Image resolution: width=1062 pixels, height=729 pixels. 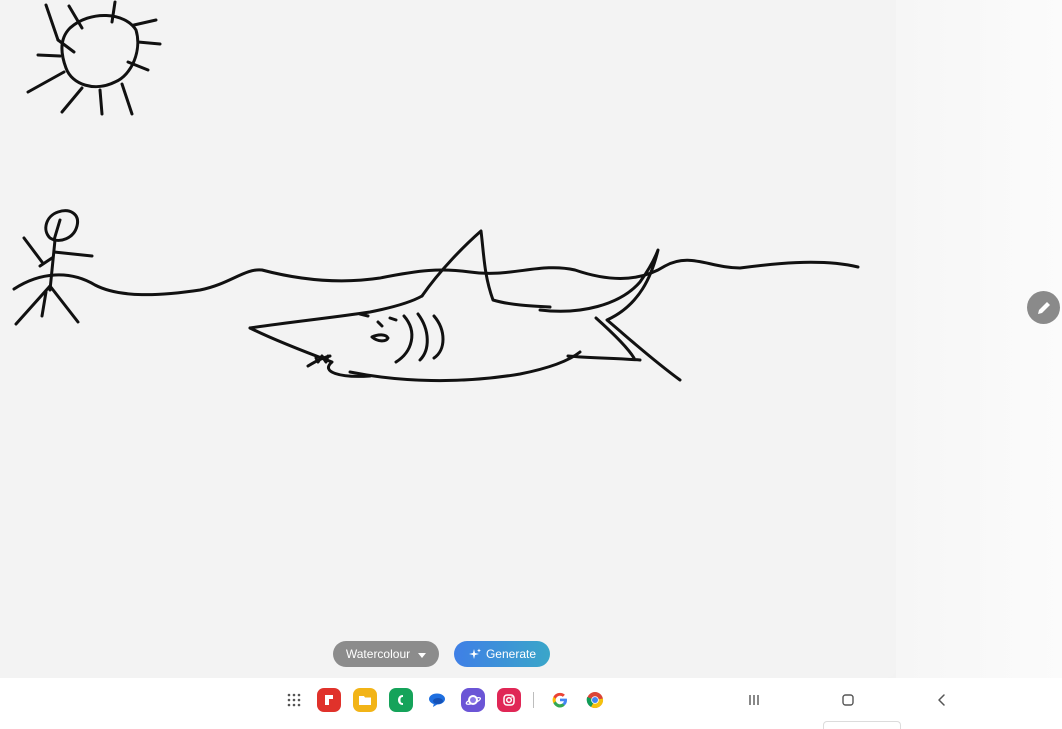 I want to click on camera-app-button, so click(x=509, y=700).